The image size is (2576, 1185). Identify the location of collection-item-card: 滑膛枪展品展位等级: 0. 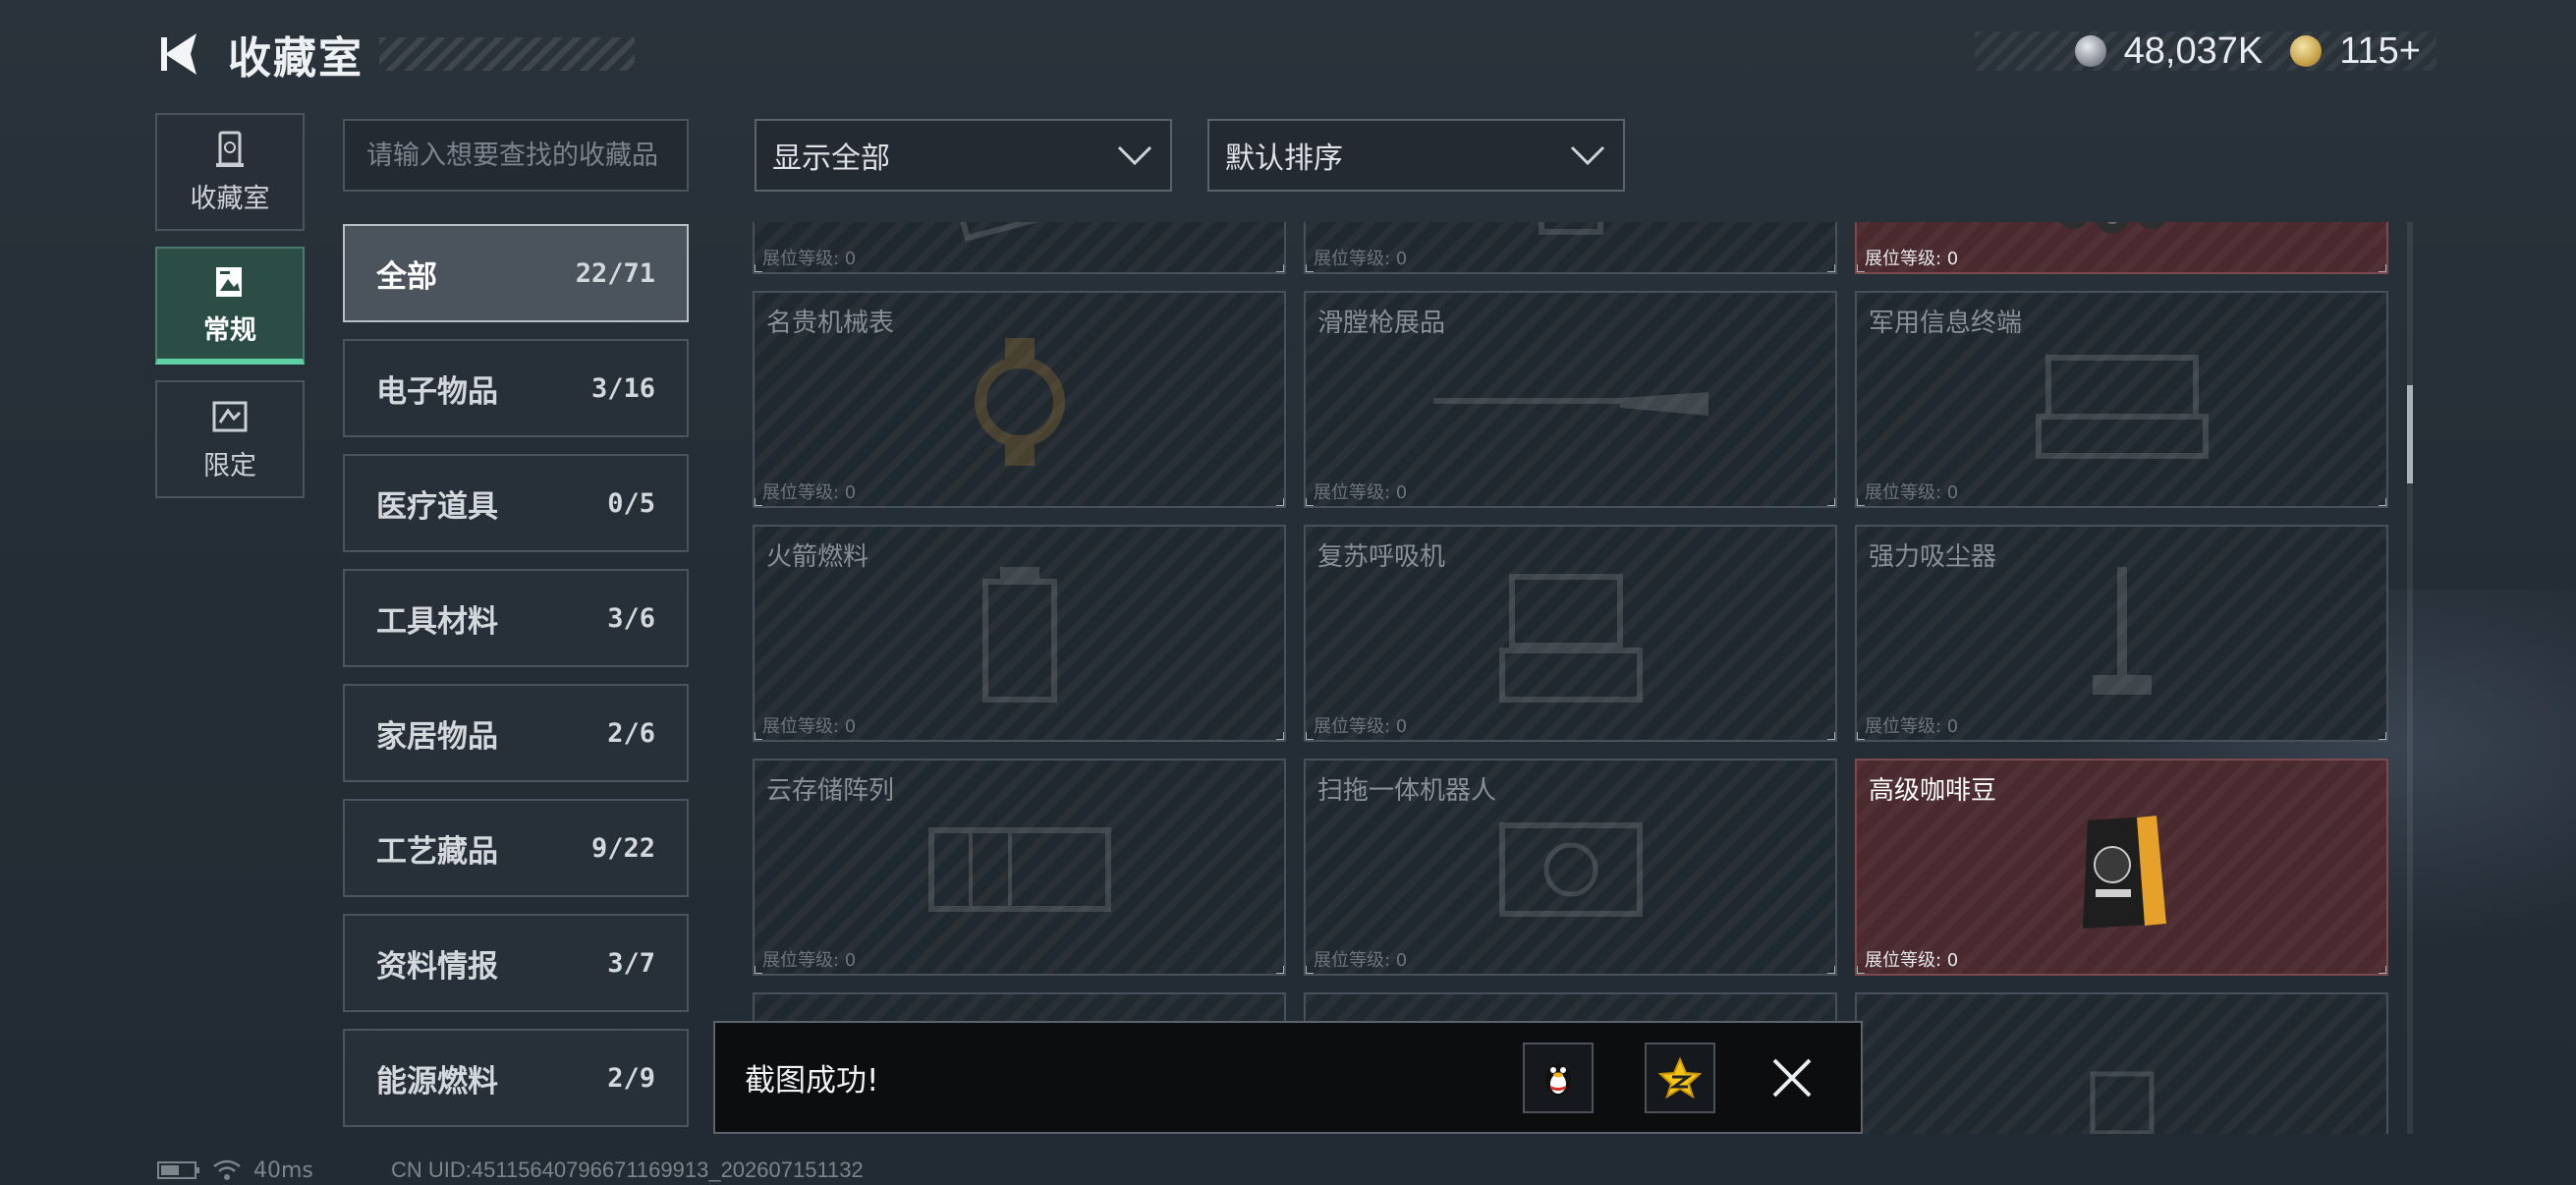
(1570, 400).